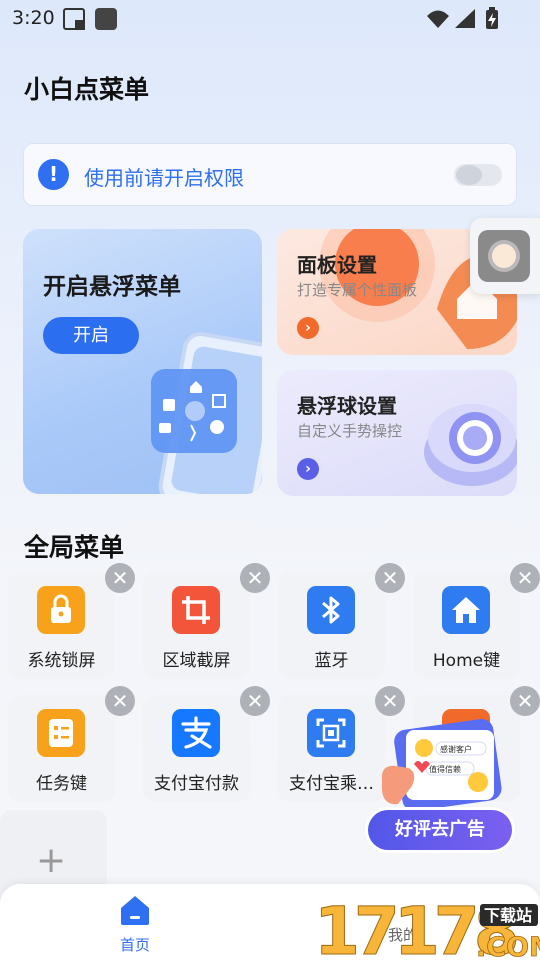 The width and height of the screenshot is (540, 960). Describe the element at coordinates (270, 174) in the screenshot. I see `permission-banner: ! 使用前请开启权限` at that location.